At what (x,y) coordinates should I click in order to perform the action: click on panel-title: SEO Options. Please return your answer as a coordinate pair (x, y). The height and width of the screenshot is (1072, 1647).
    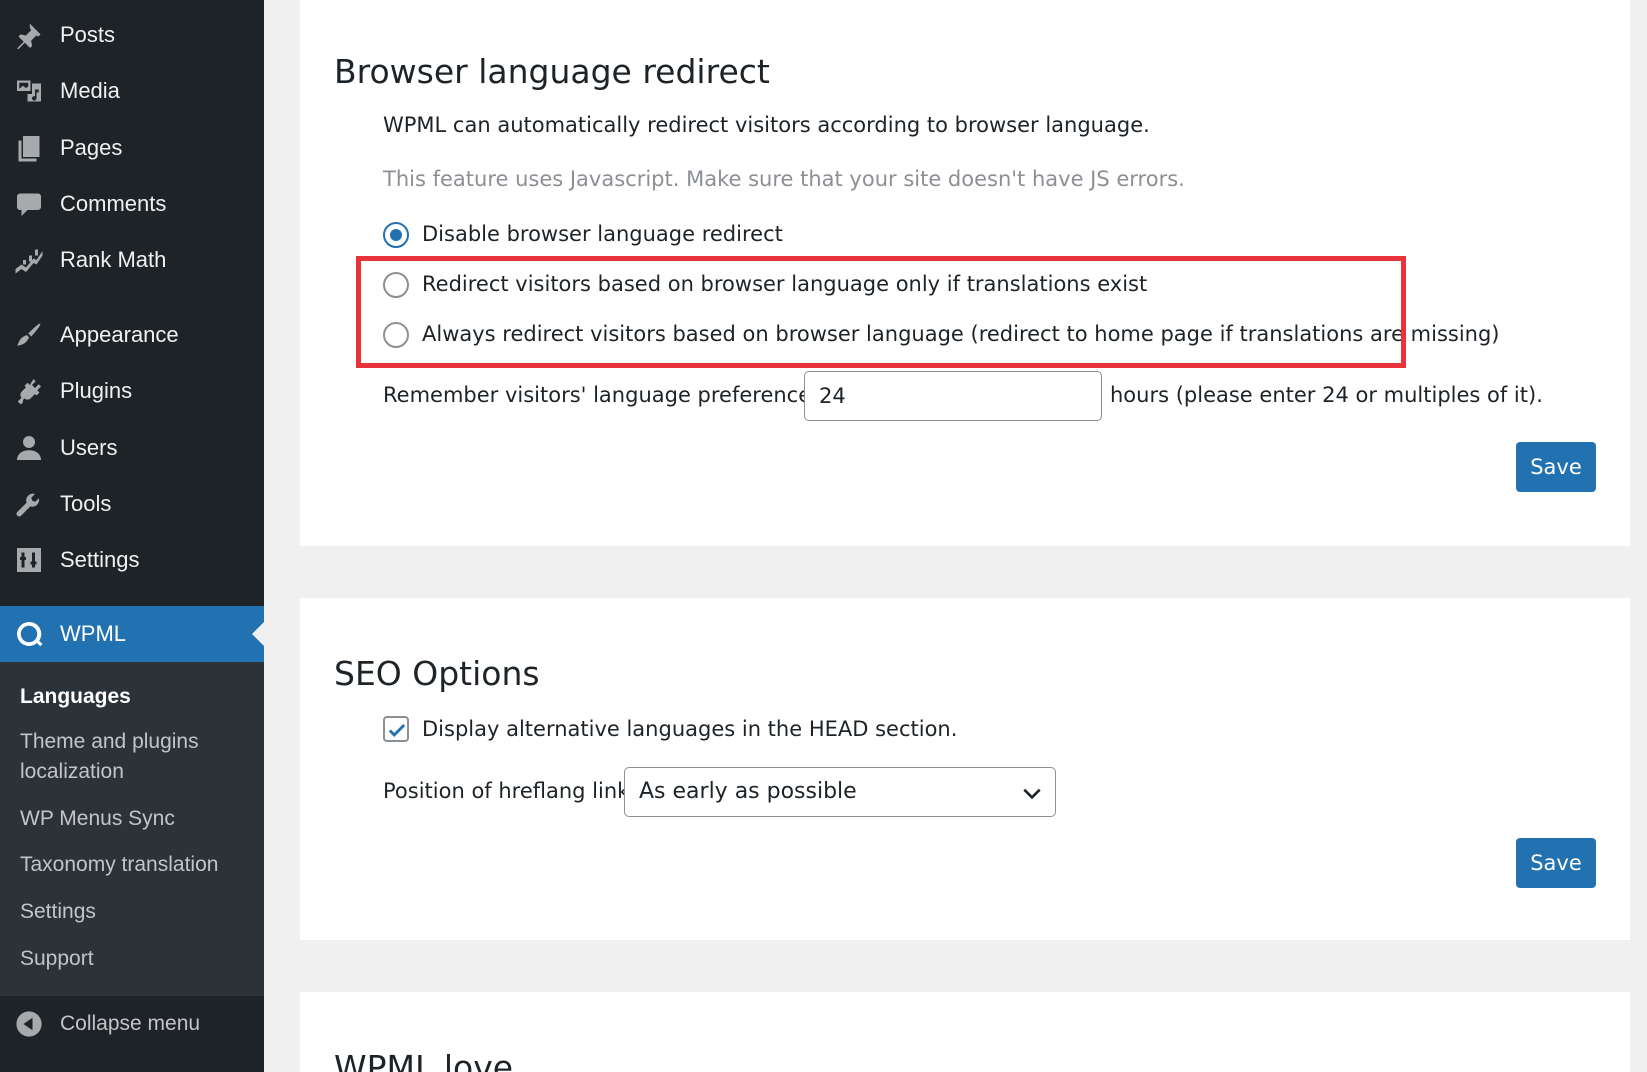
    Looking at the image, I should click on (437, 673).